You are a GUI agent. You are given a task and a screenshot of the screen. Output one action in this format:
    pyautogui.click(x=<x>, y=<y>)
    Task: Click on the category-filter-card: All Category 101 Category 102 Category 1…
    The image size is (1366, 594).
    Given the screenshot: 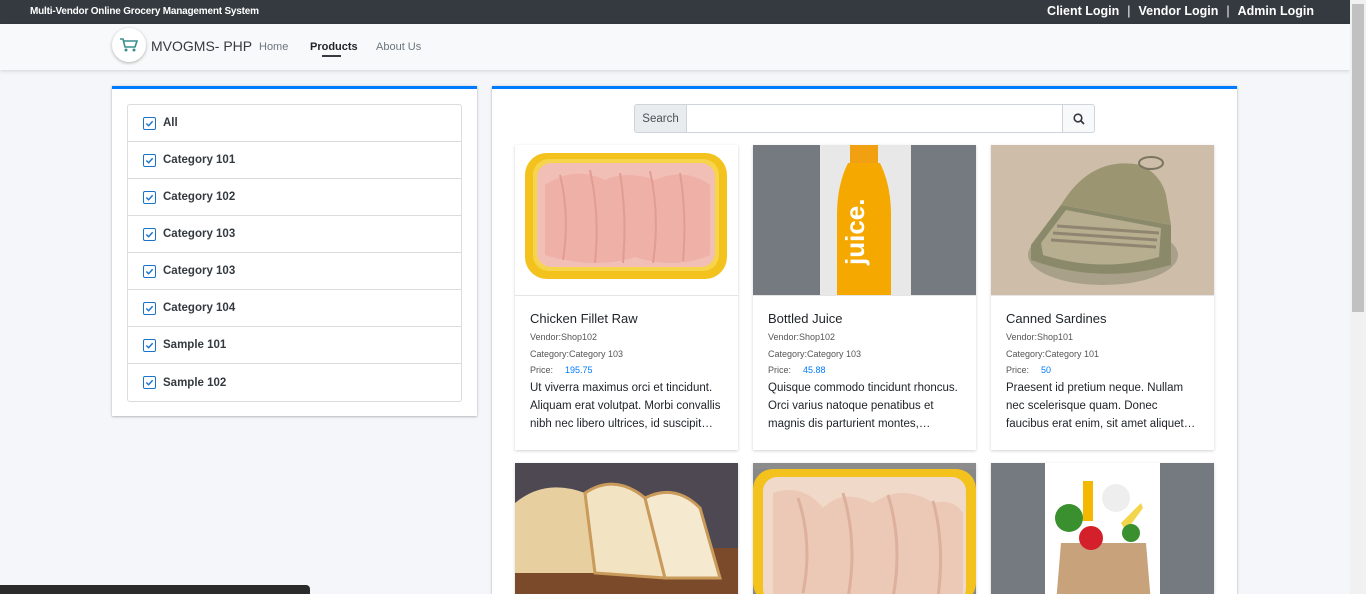 What is the action you would take?
    pyautogui.click(x=294, y=251)
    